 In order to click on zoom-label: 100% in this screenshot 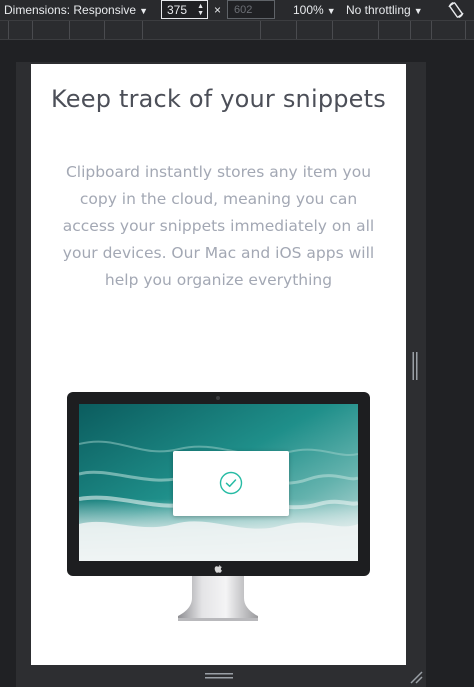, I will do `click(308, 10)`.